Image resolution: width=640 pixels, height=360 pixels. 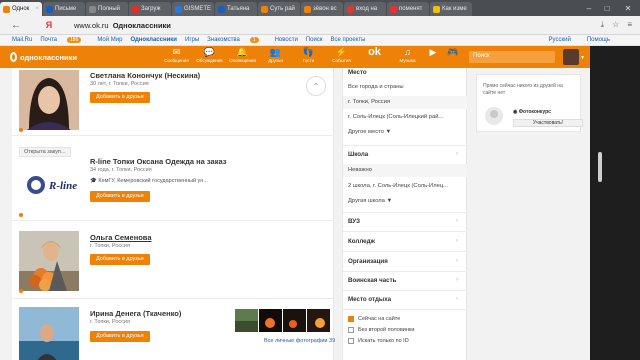 What do you see at coordinates (16, 25) in the screenshot?
I see `back-arrow-icon: ←` at bounding box center [16, 25].